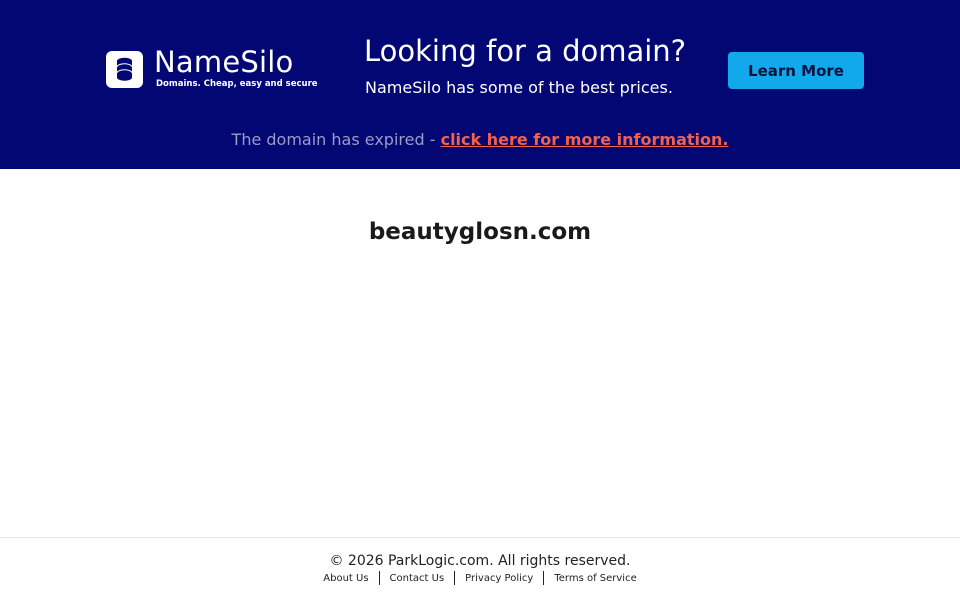 This screenshot has height=600, width=960. I want to click on footer-link-terms-of-service: Terms of Service, so click(595, 578).